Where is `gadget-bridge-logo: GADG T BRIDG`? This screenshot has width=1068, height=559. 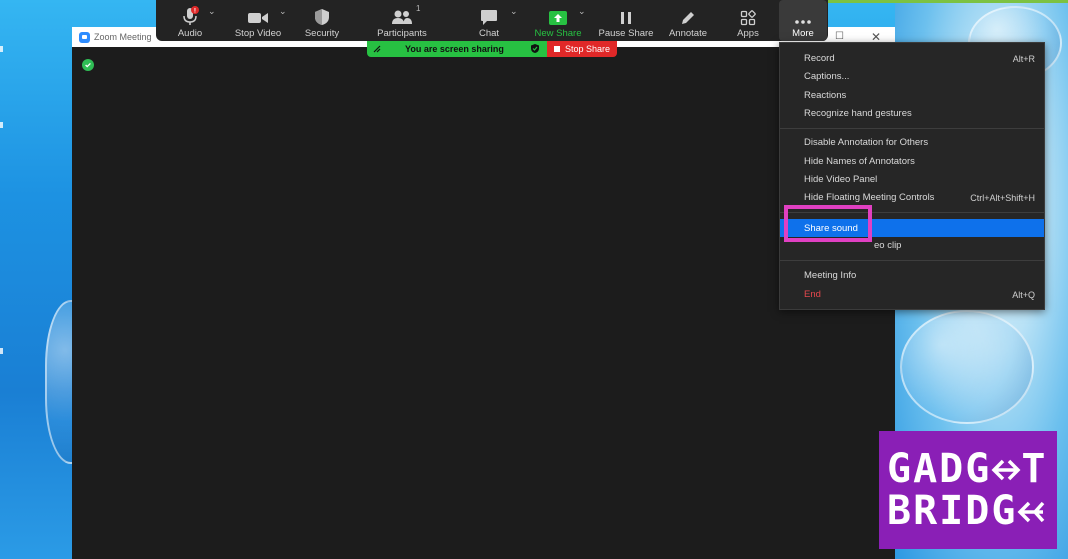
gadget-bridge-logo: GADG T BRIDG is located at coordinates (968, 490).